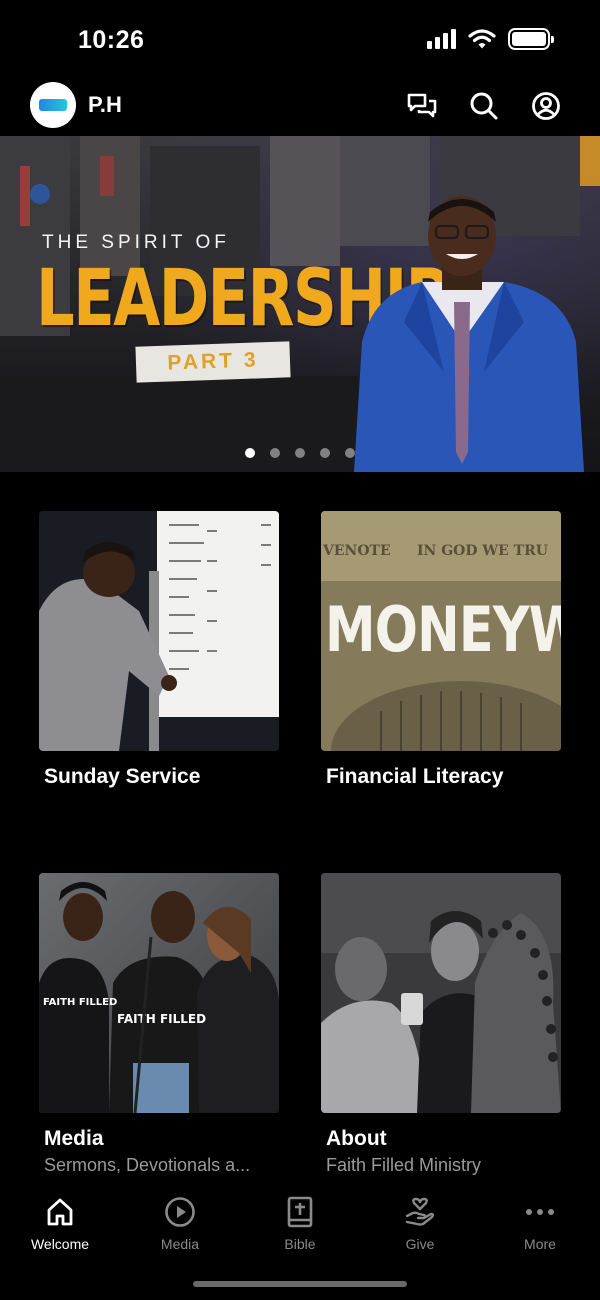 The height and width of the screenshot is (1300, 600). Describe the element at coordinates (136, 242) in the screenshot. I see `hero-subtitle: THE SPIRIT OF` at that location.